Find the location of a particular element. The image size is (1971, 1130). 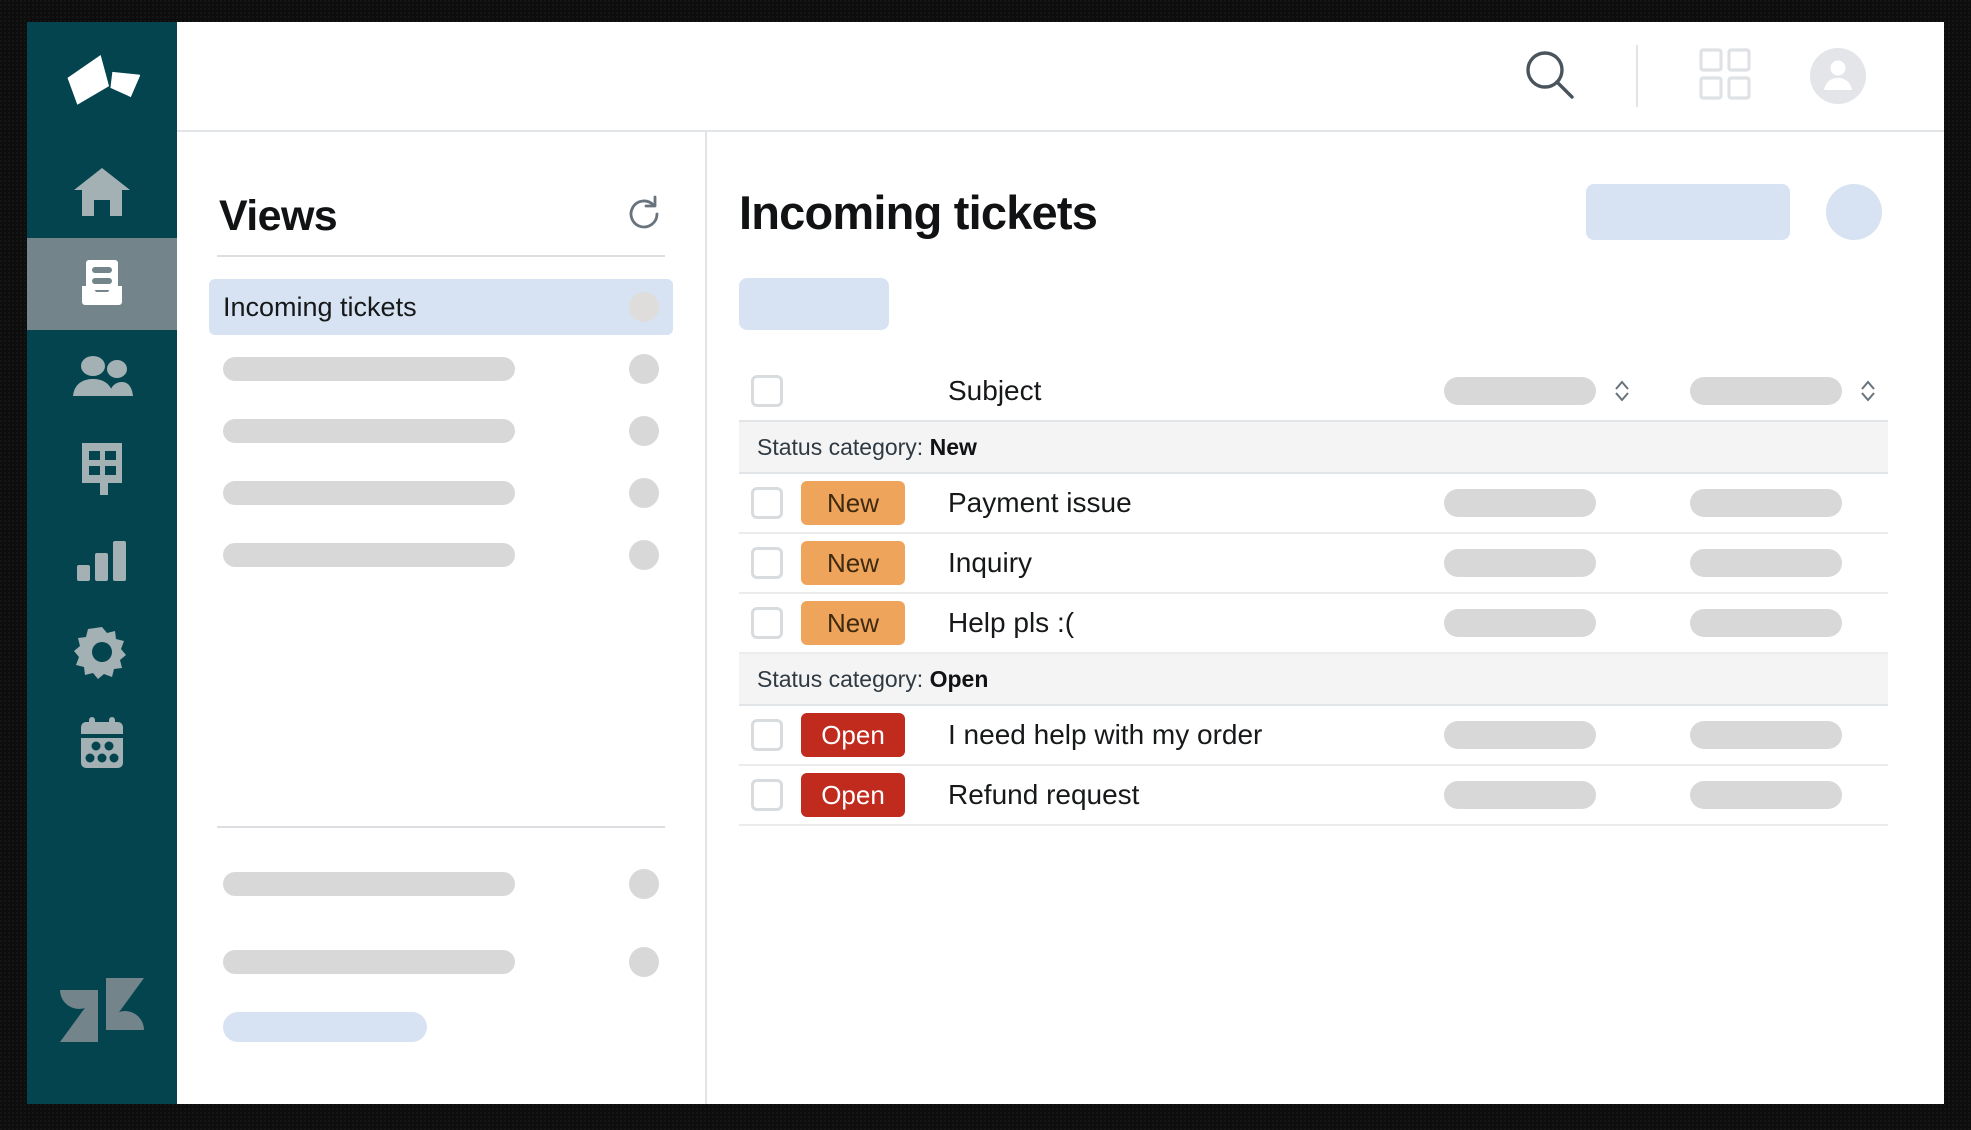

rail-item-reporting is located at coordinates (102, 560).